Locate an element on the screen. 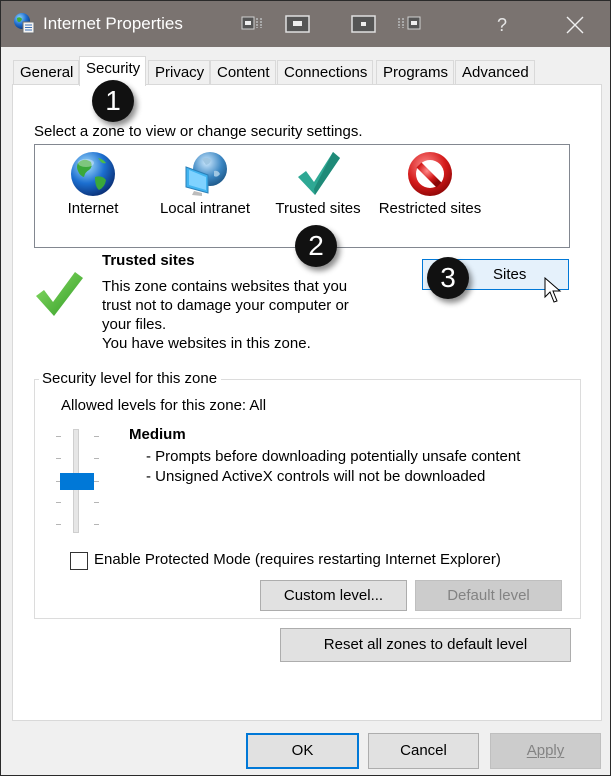 The image size is (611, 776). tab-privacy: Privacy is located at coordinates (179, 72).